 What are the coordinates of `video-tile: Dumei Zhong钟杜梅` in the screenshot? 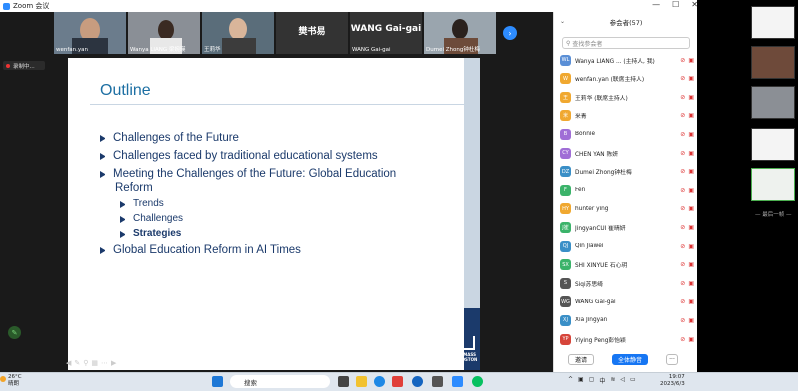 It's located at (460, 33).